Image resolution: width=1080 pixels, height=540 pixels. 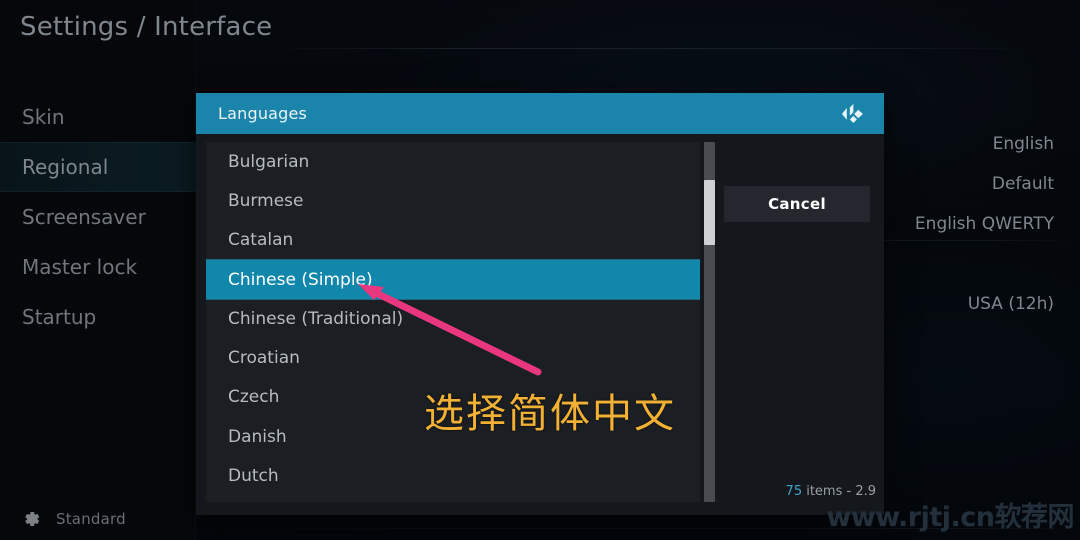 I want to click on sidebar-item-label: Startup, so click(x=59, y=317).